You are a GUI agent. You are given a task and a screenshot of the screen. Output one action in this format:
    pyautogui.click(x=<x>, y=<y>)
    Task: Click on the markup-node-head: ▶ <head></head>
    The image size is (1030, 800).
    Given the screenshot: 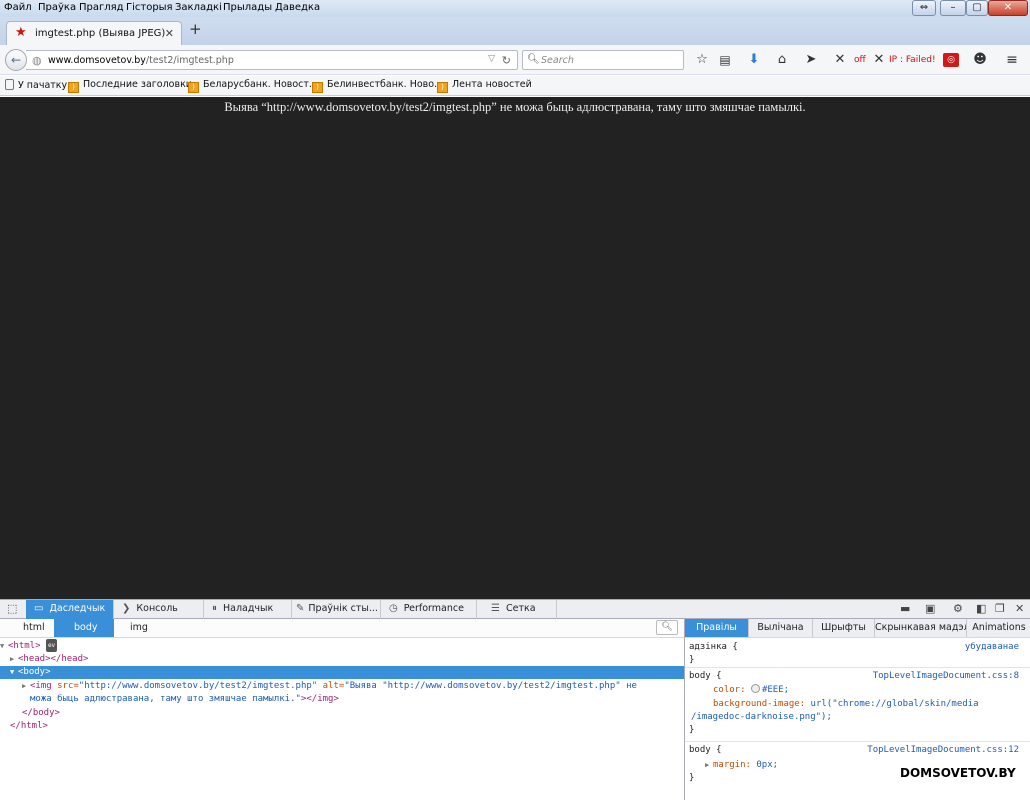 What is the action you would take?
    pyautogui.click(x=342, y=659)
    